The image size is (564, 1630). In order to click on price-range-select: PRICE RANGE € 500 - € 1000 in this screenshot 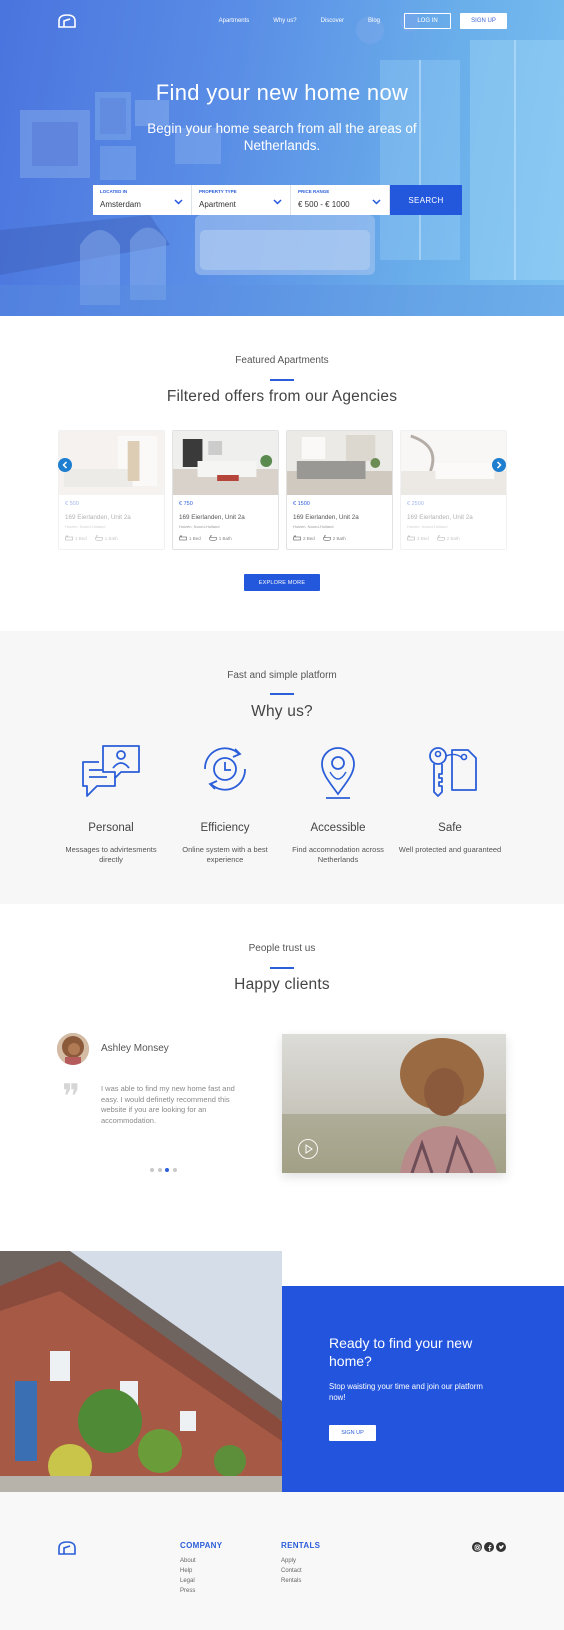, I will do `click(340, 200)`.